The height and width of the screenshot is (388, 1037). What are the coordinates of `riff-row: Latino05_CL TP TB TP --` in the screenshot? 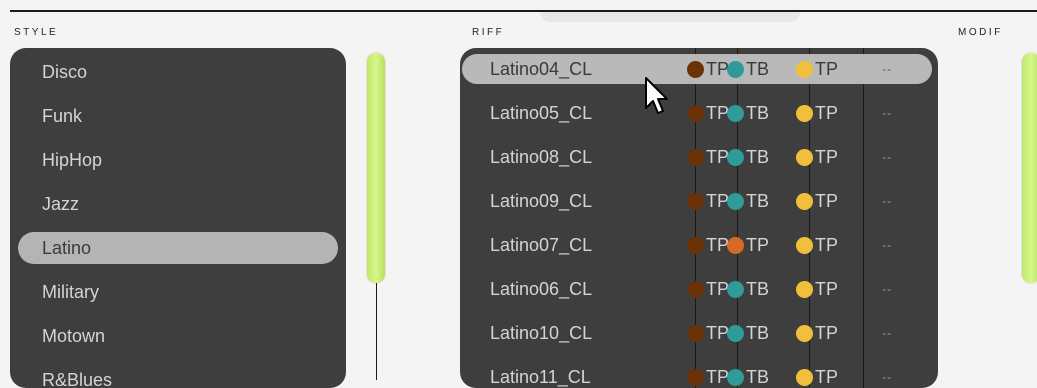 It's located at (697, 110).